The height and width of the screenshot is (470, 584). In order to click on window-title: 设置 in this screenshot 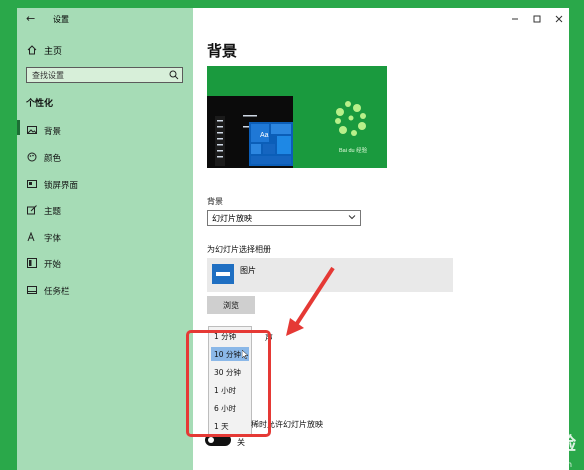, I will do `click(61, 19)`.